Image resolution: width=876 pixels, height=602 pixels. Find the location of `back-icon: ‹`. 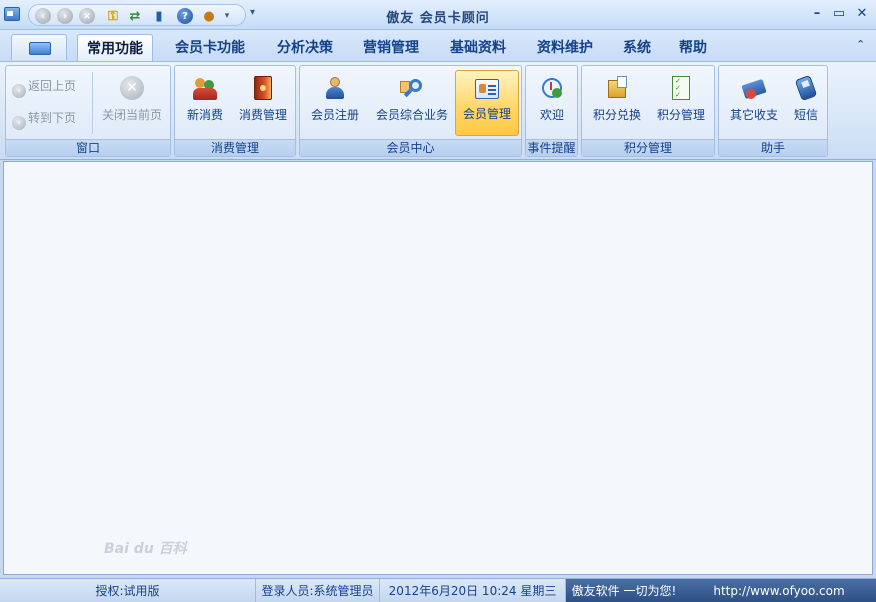

back-icon: ‹ is located at coordinates (19, 91).